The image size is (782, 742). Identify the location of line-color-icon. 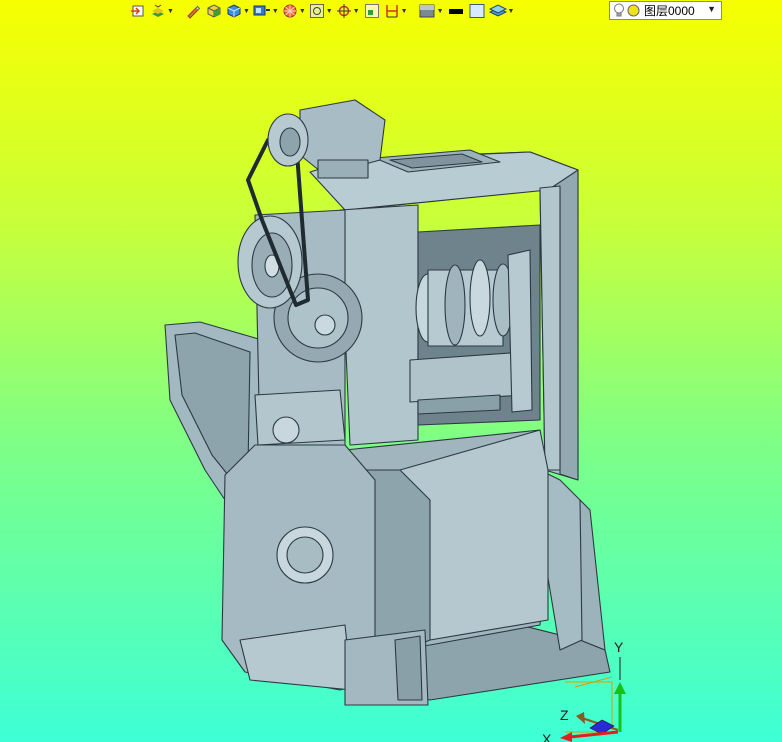
(456, 11).